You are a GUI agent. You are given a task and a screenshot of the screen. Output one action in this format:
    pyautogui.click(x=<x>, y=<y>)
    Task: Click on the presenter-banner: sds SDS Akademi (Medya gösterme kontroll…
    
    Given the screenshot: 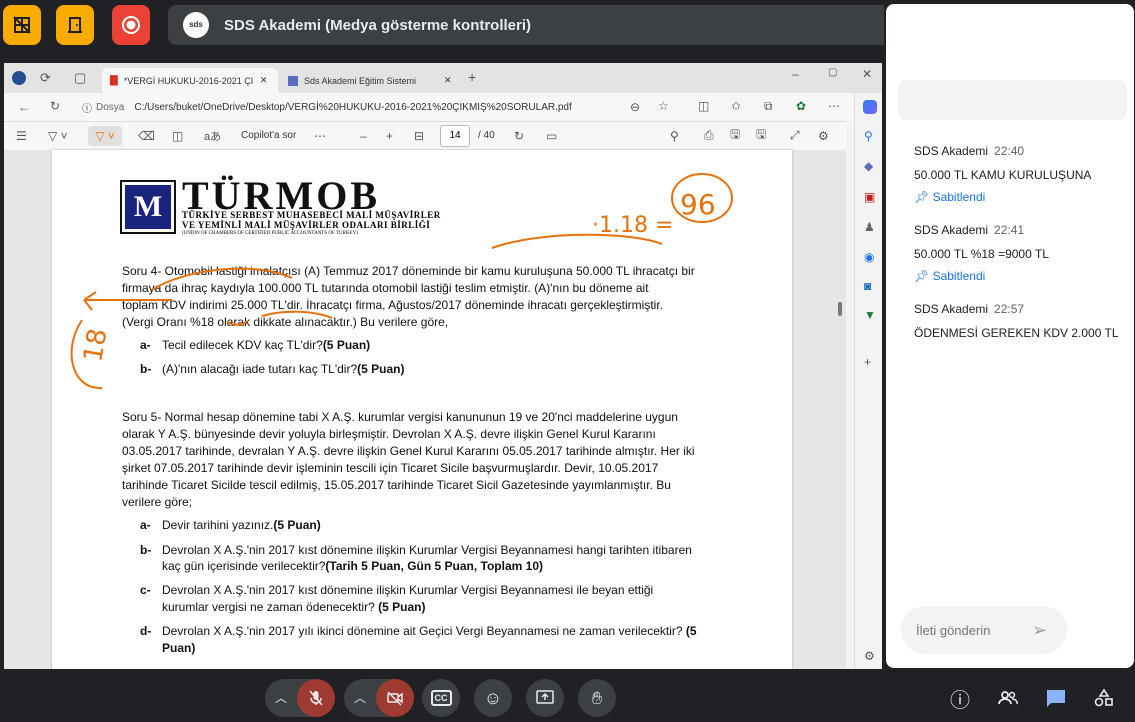 What is the action you would take?
    pyautogui.click(x=526, y=25)
    